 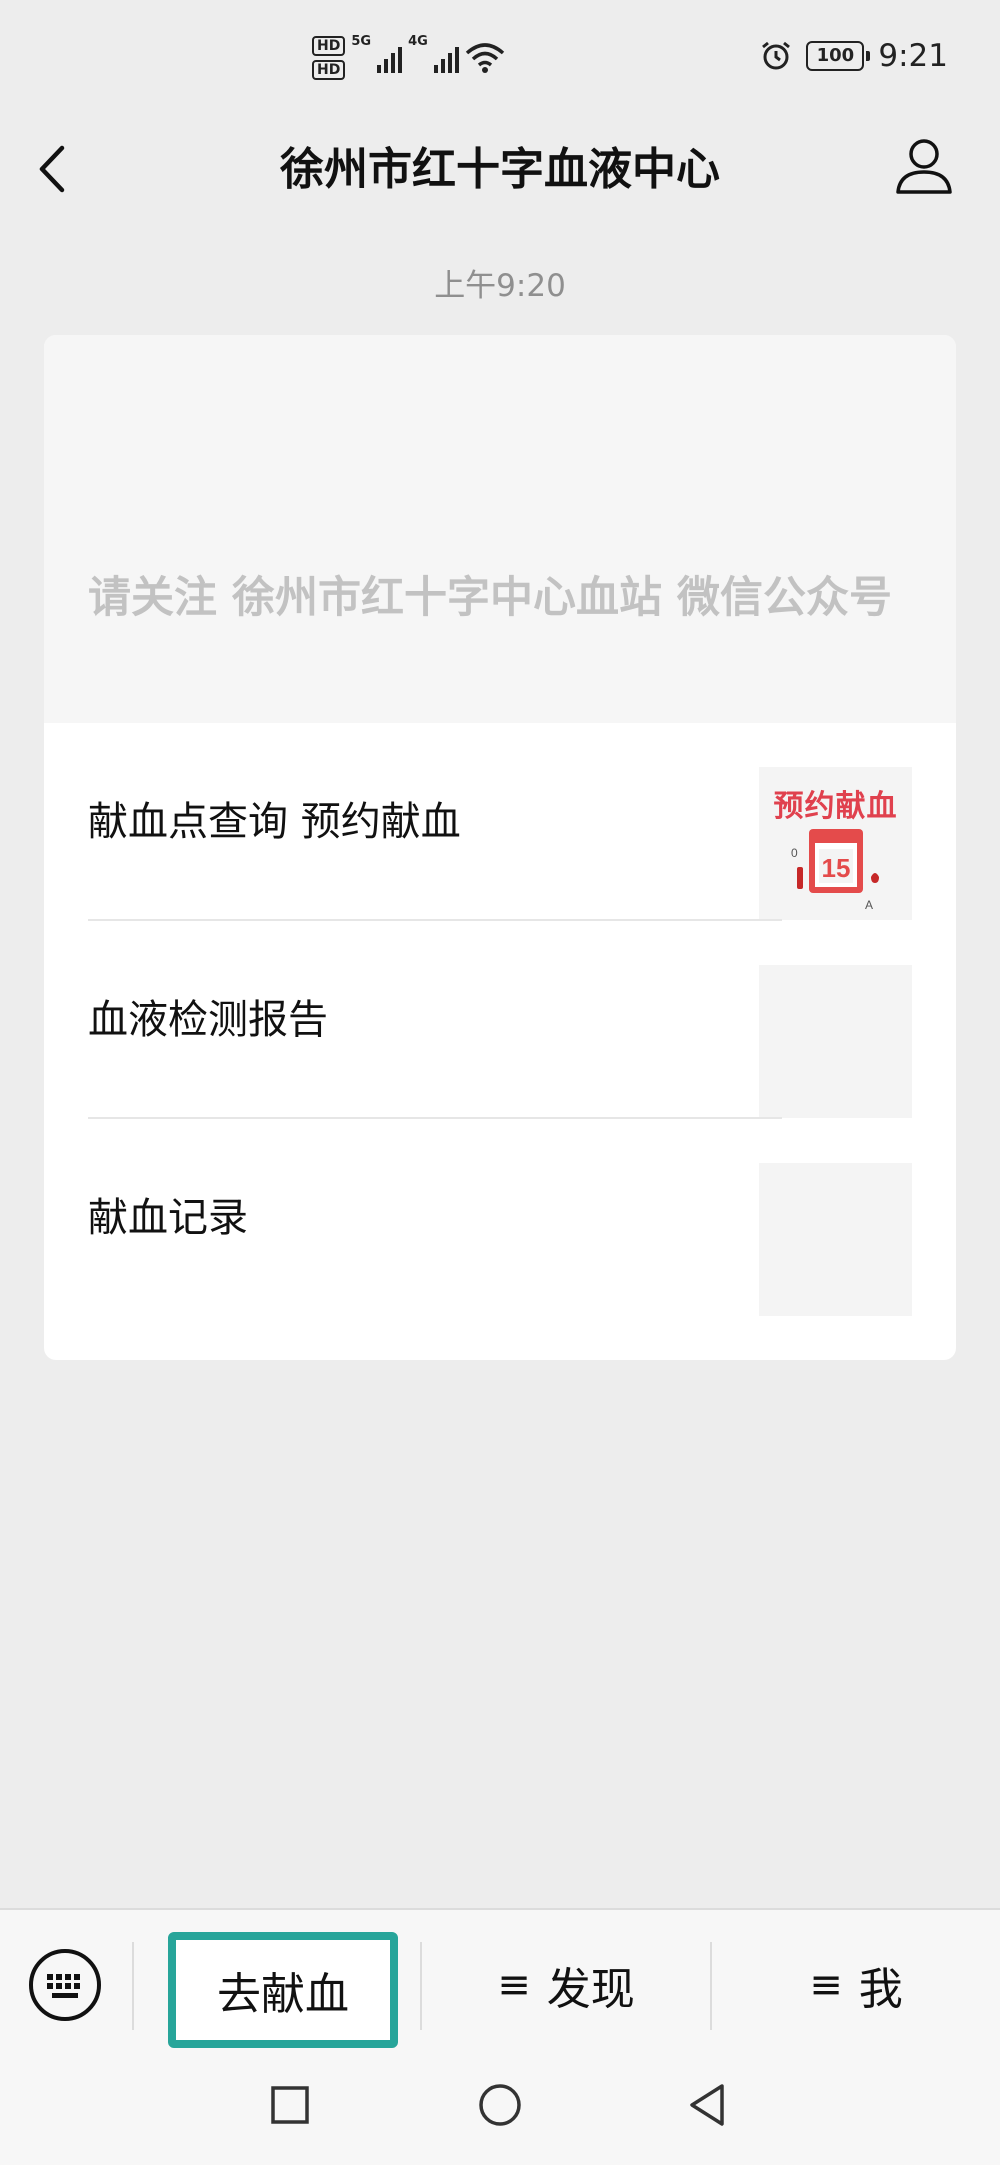 I want to click on menu-button-label: 去献血, so click(x=283, y=1994).